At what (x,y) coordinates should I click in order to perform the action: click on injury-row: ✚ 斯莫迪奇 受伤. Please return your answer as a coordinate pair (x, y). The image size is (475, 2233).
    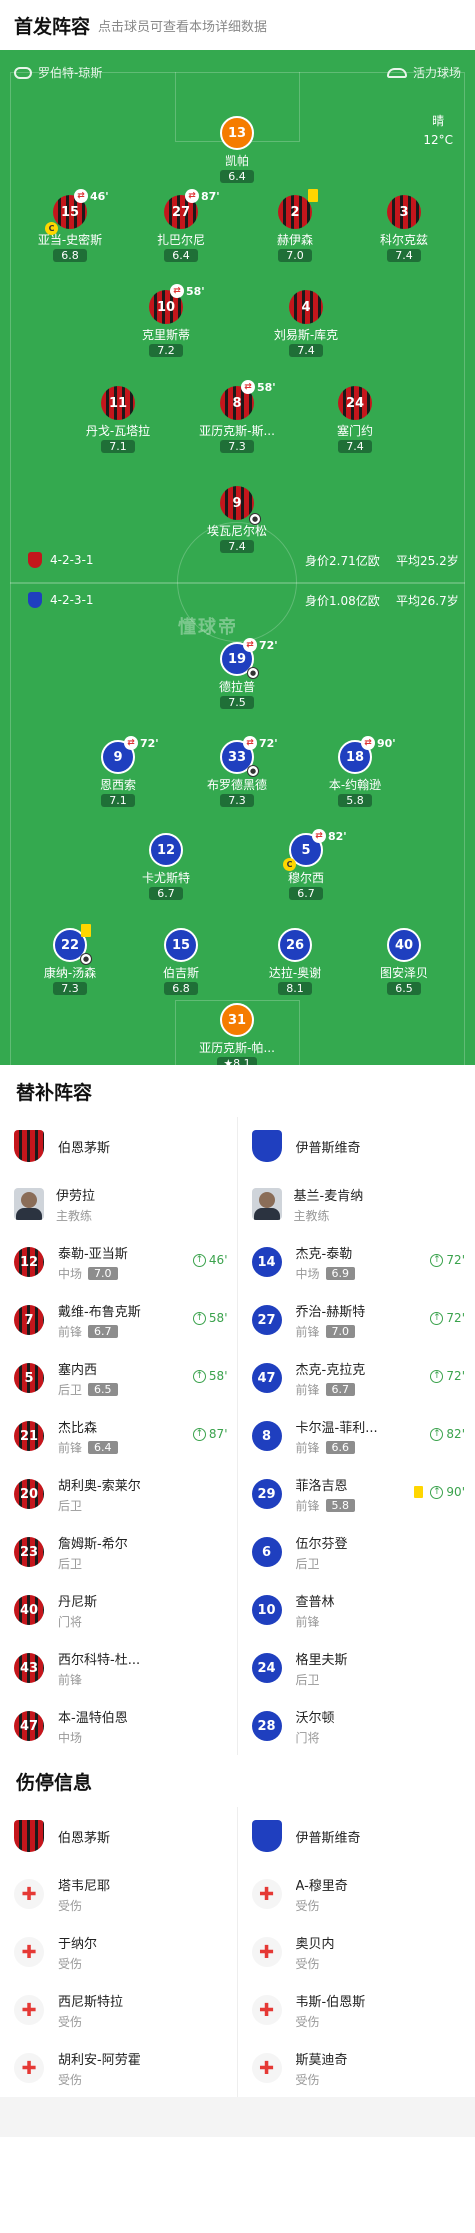
    Looking at the image, I should click on (356, 2068).